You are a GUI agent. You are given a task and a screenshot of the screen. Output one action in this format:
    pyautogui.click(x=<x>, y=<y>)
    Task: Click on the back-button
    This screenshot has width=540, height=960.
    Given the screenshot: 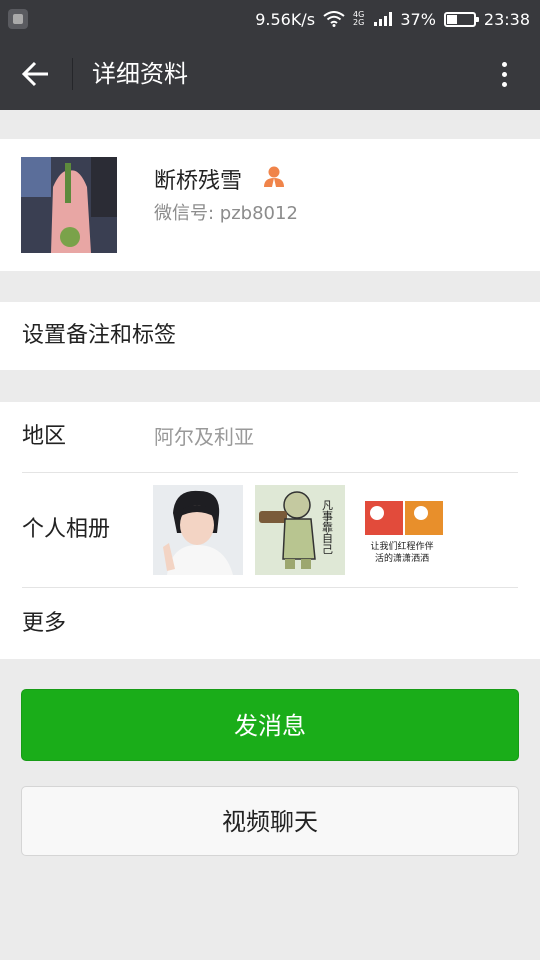 What is the action you would take?
    pyautogui.click(x=36, y=74)
    